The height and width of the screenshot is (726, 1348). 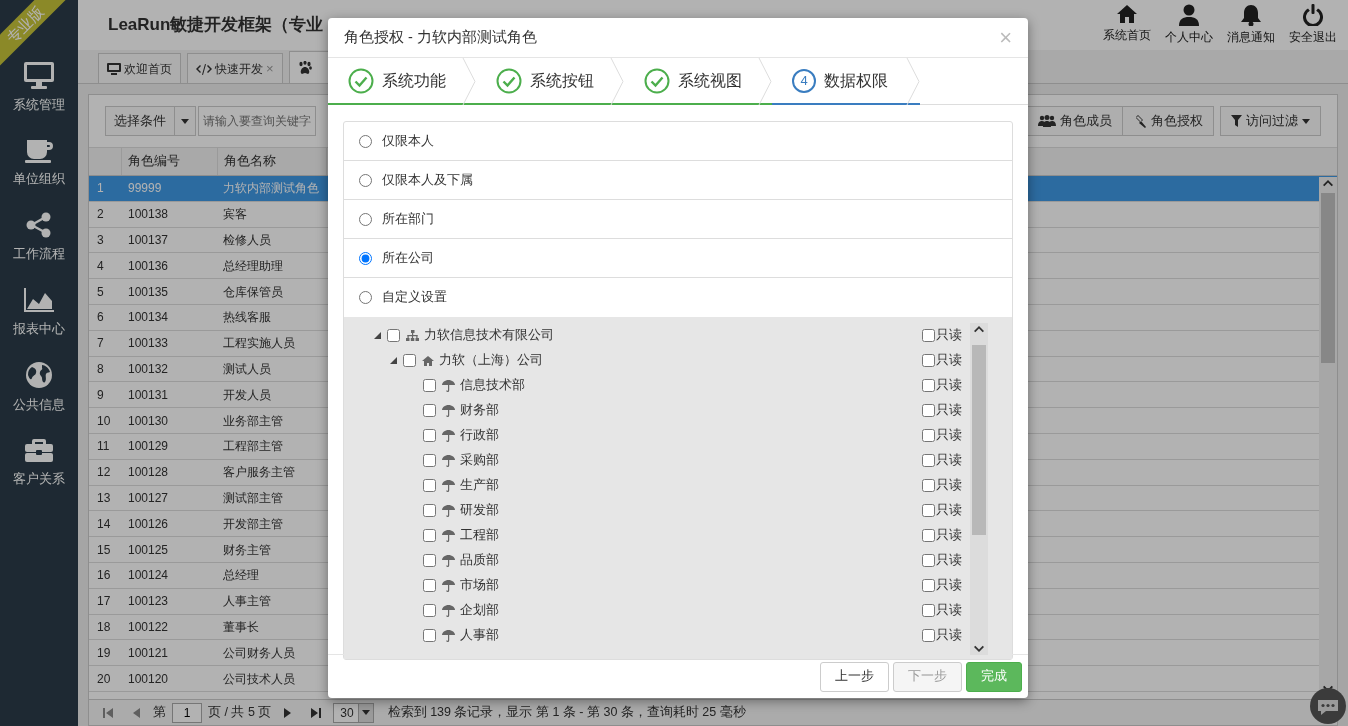 I want to click on column-header: 角色编号, so click(x=169, y=161).